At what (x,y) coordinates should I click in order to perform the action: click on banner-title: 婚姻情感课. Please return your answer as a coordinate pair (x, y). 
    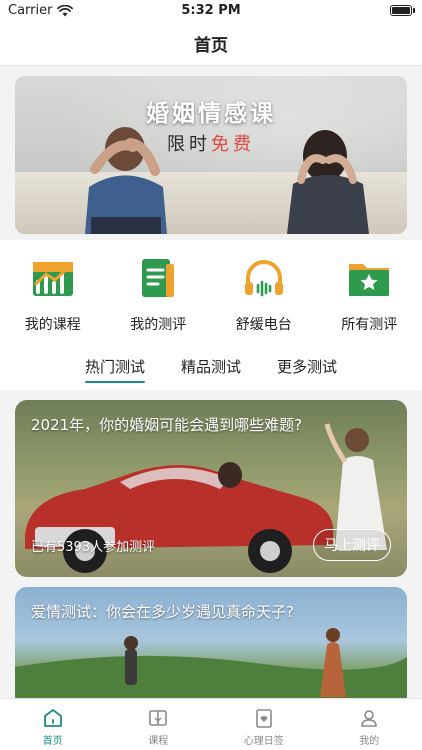
    Looking at the image, I should click on (211, 114).